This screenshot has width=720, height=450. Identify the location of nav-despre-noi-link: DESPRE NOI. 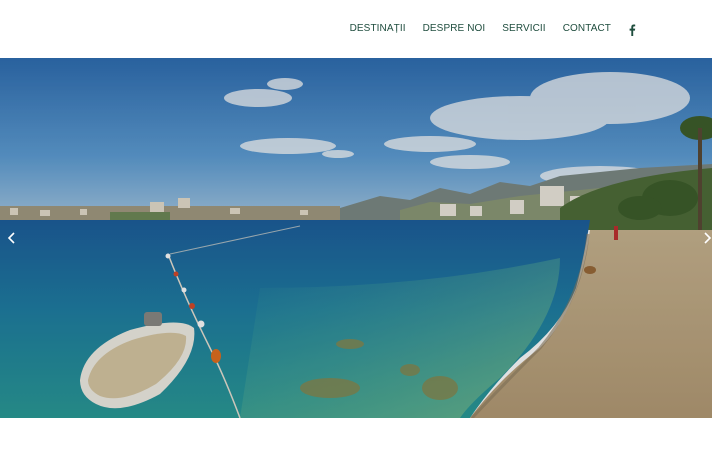
(454, 29).